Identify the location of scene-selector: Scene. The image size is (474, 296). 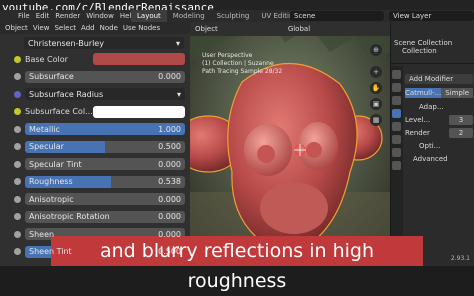
(337, 16).